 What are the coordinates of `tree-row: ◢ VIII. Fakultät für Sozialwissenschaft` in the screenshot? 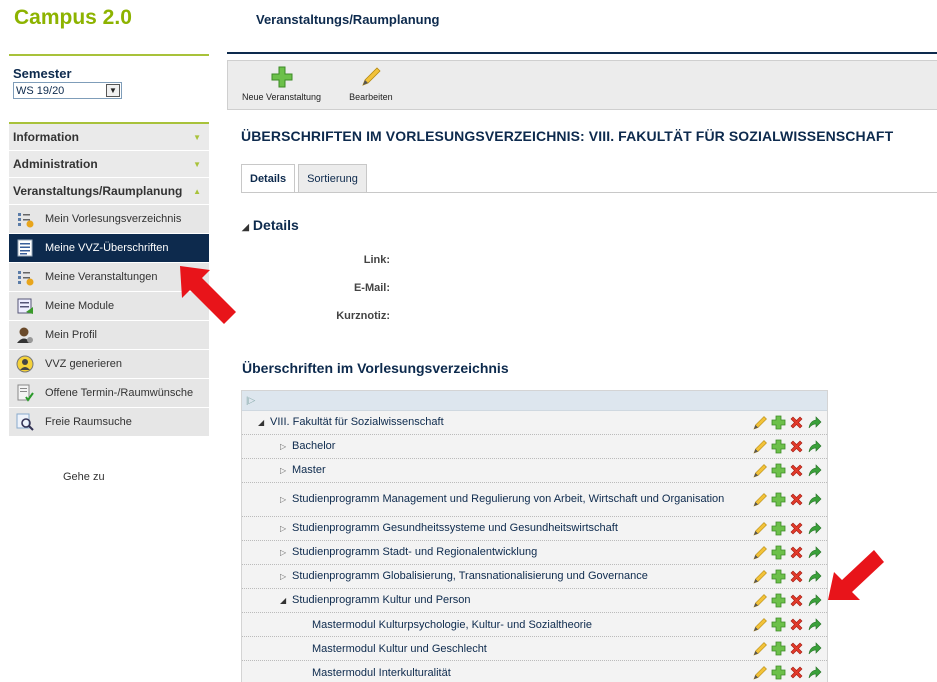 It's located at (534, 423).